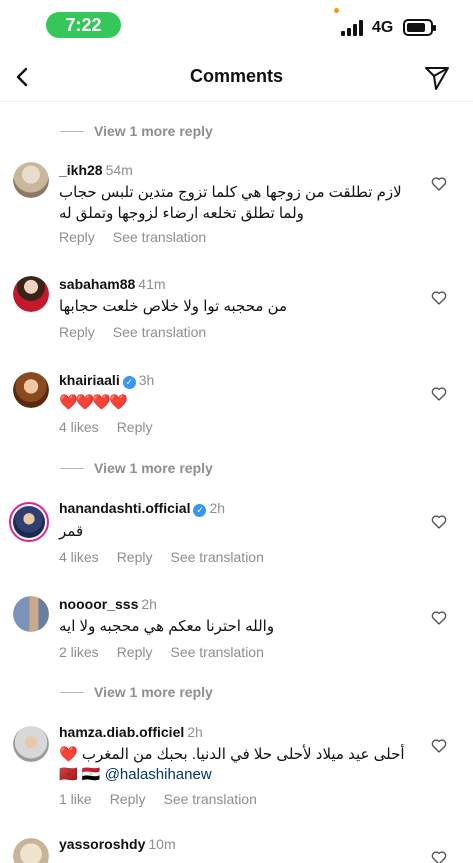 This screenshot has width=473, height=863. I want to click on privacy-indicator-dot, so click(336, 10).